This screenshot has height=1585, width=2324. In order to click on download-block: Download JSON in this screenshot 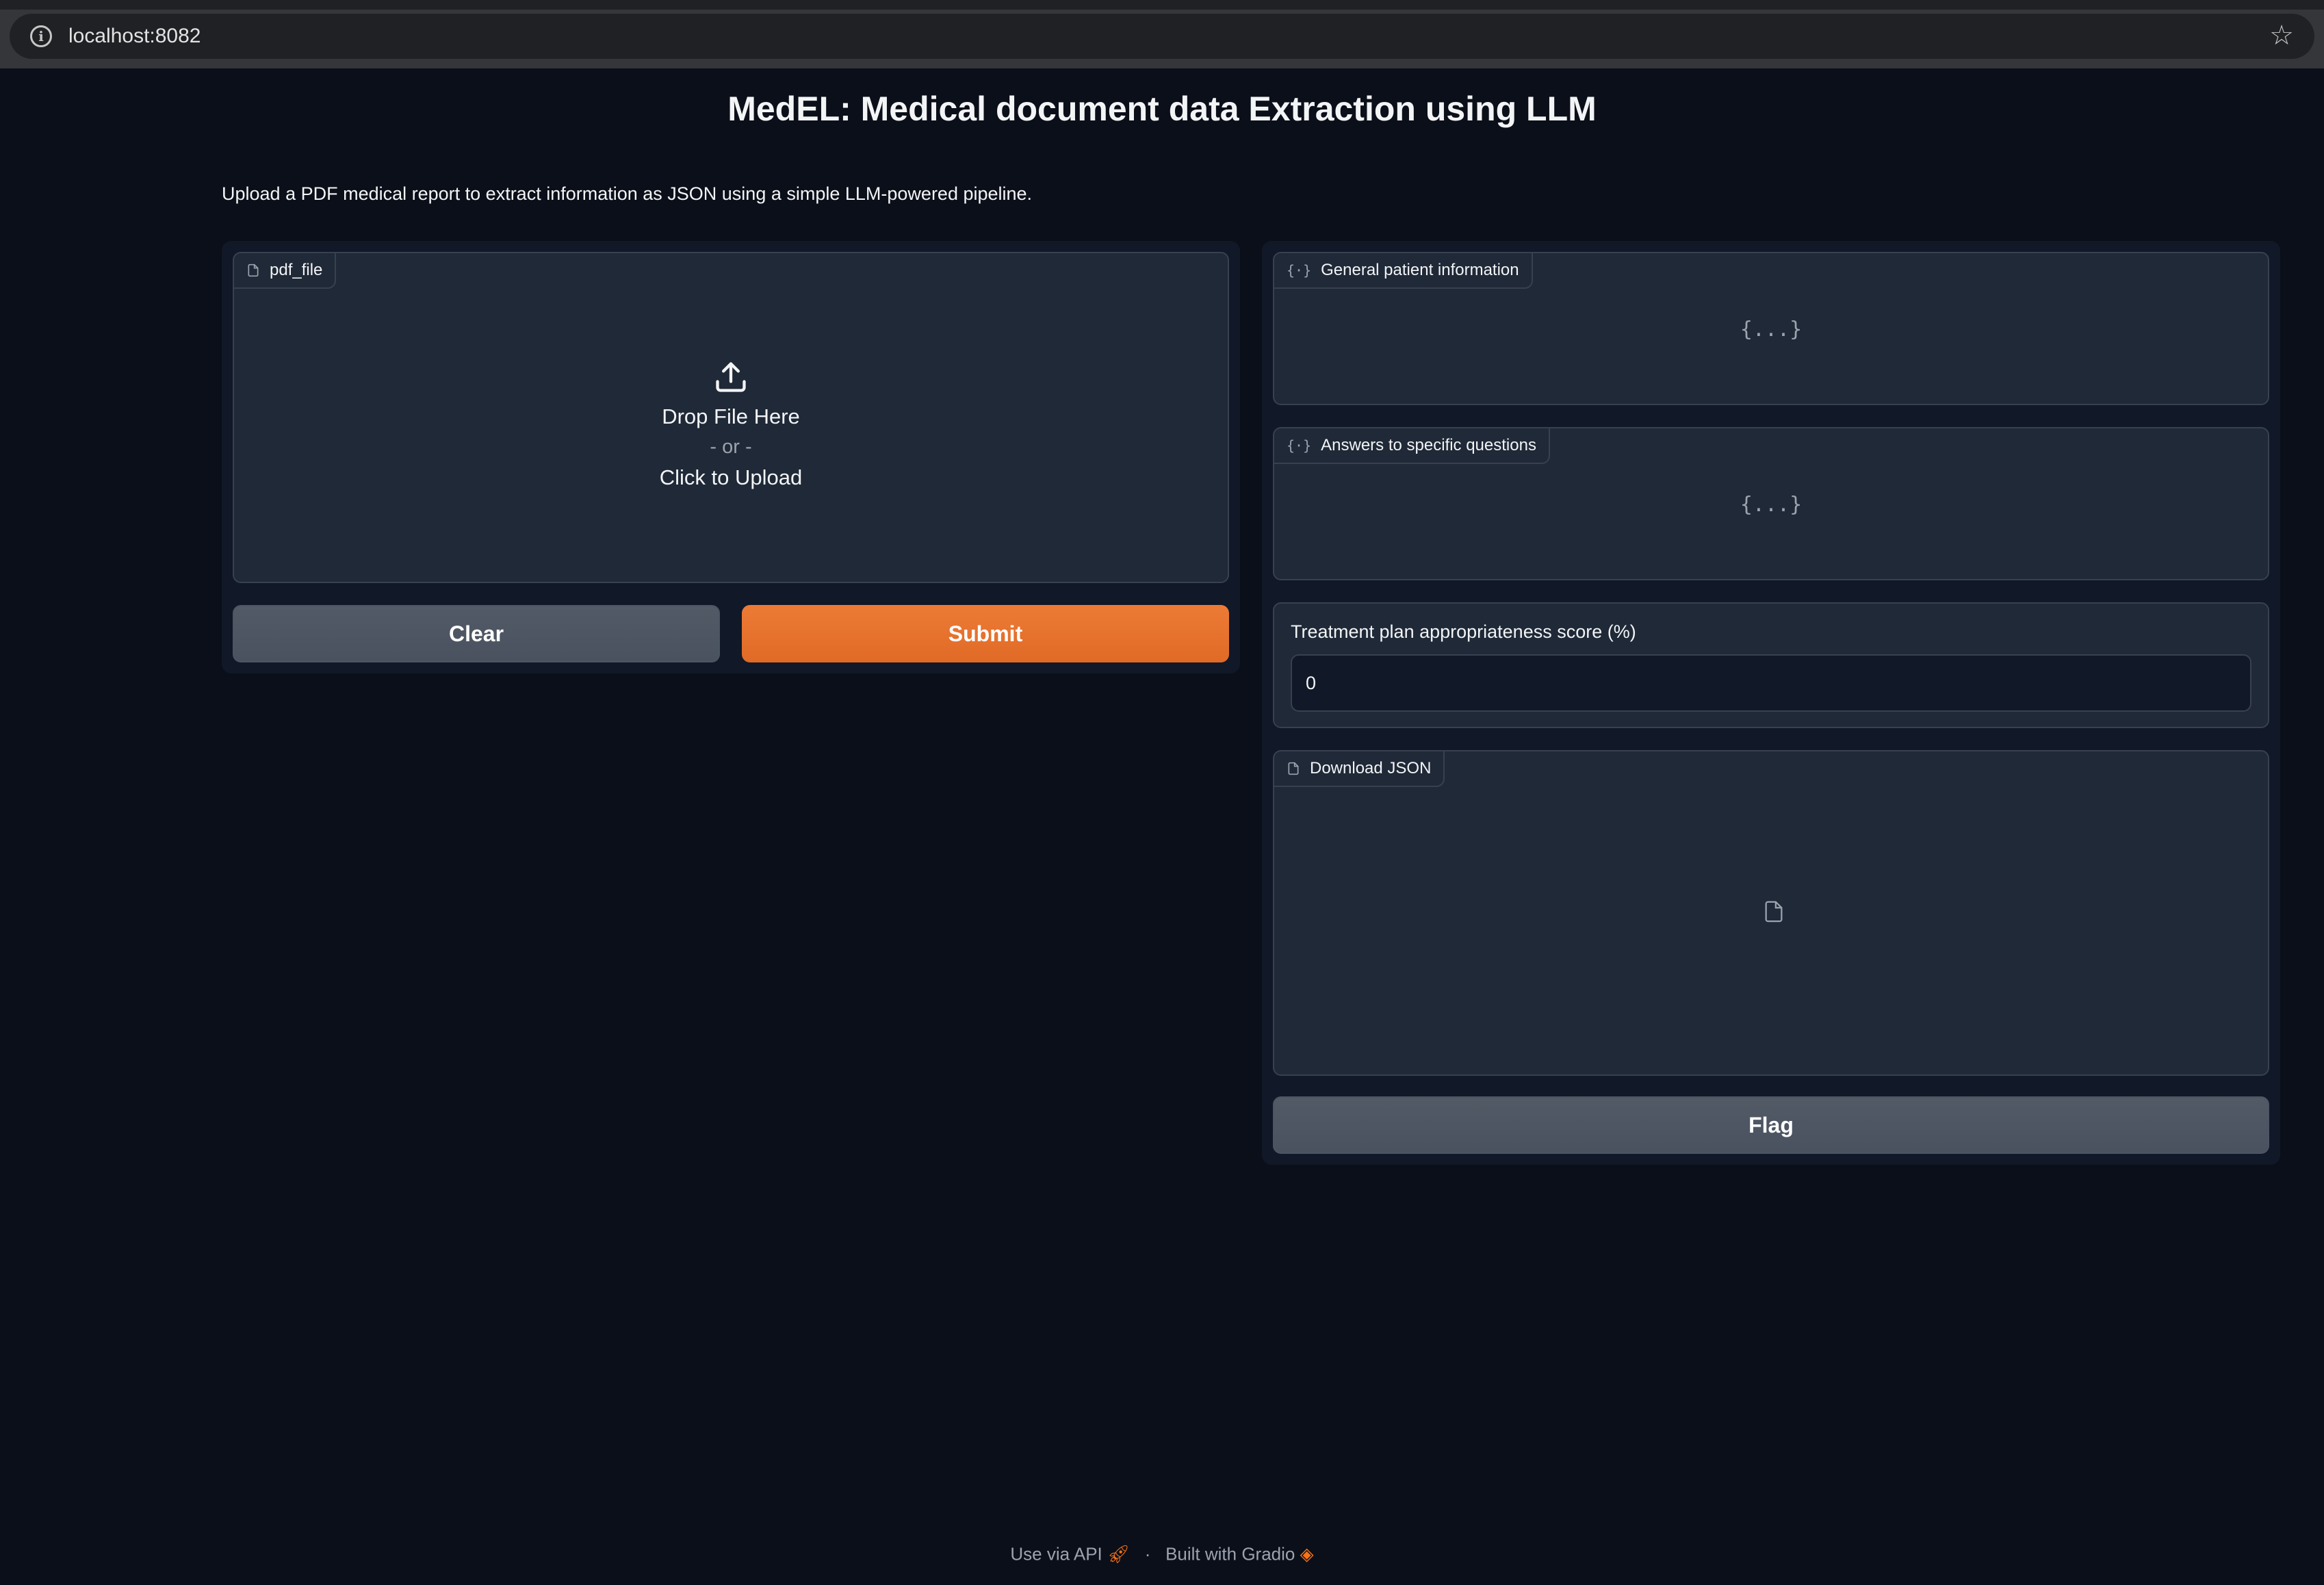, I will do `click(1771, 913)`.